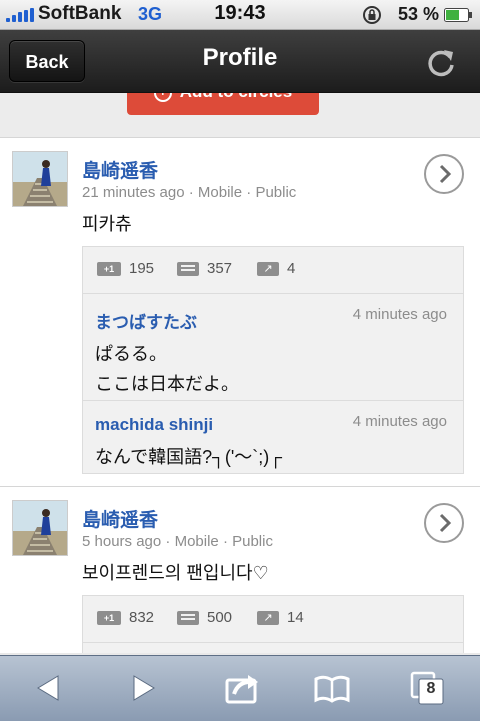 This screenshot has height=721, width=480. I want to click on shares-stat: ↗ 14, so click(280, 618).